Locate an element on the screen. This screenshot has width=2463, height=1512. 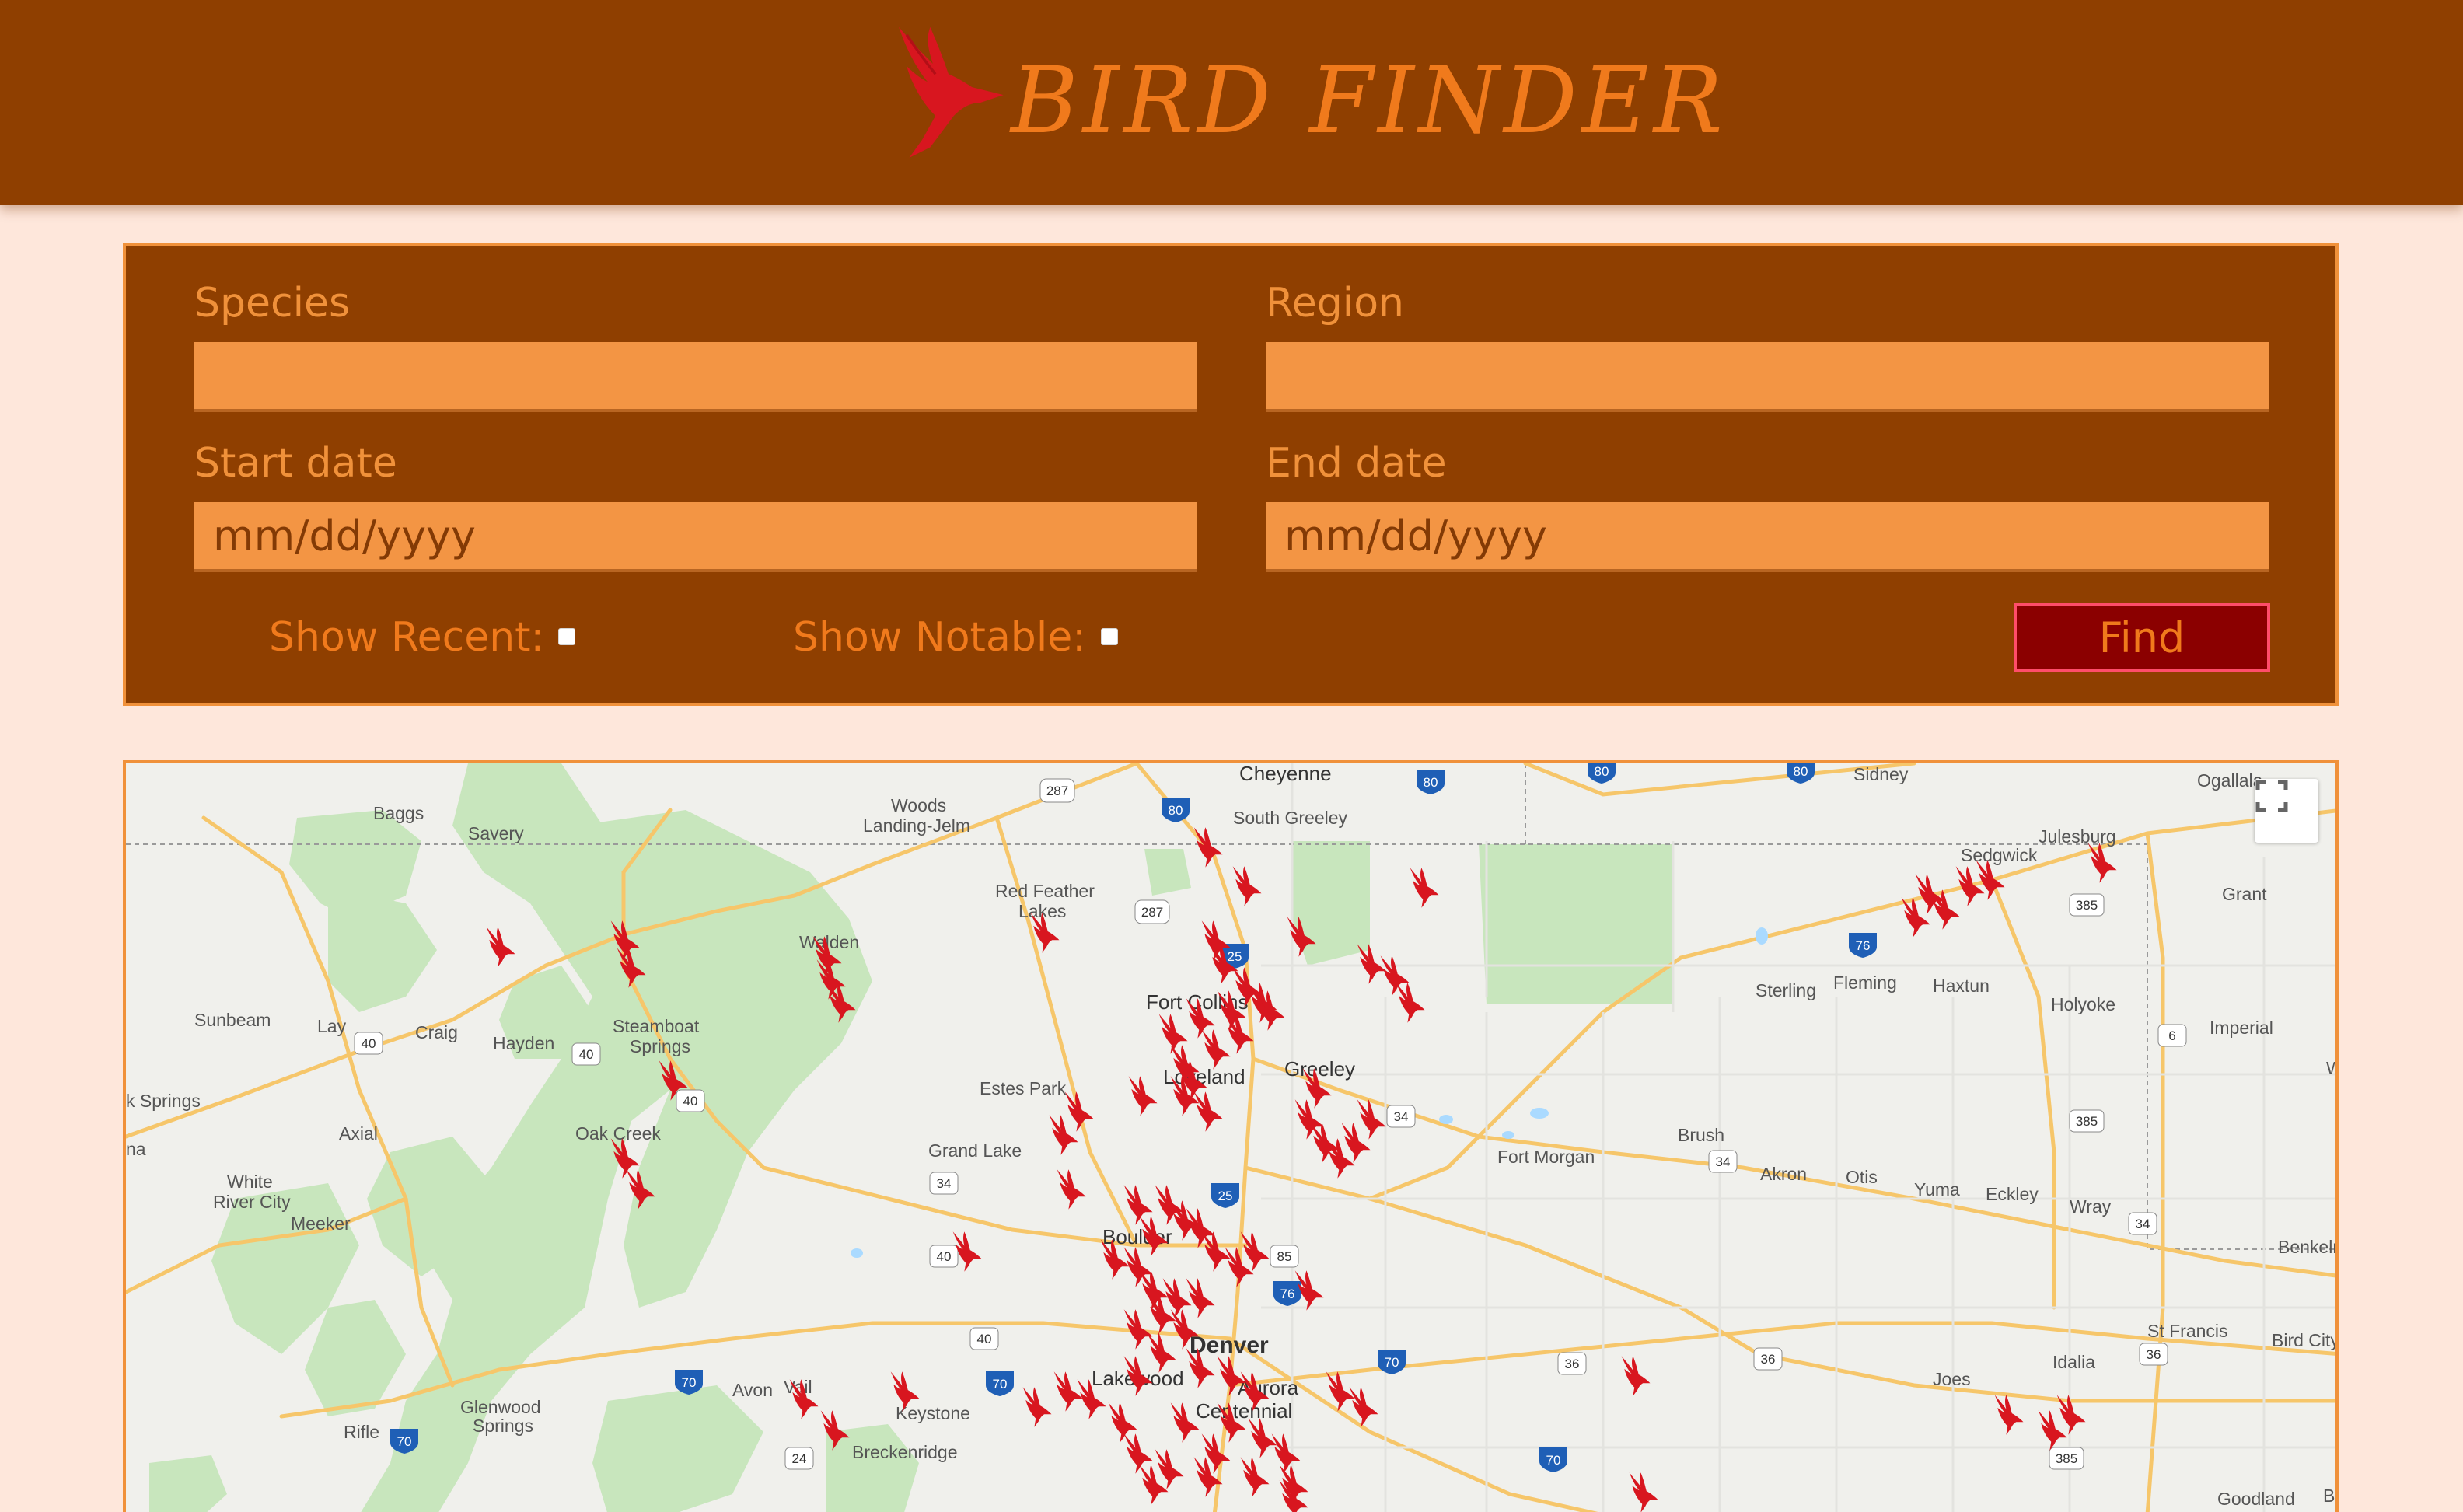
town-label: Benkelm is located at coordinates (2308, 1247).